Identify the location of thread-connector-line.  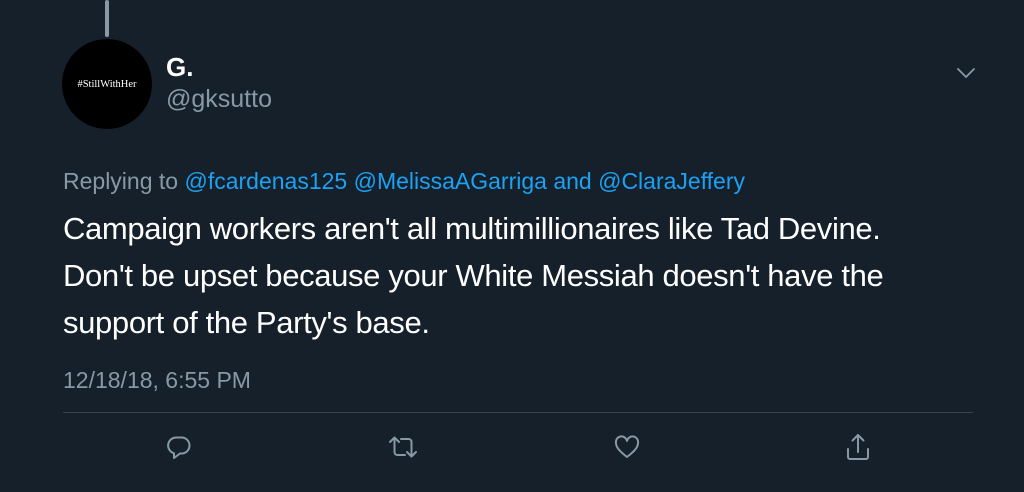
(107, 18).